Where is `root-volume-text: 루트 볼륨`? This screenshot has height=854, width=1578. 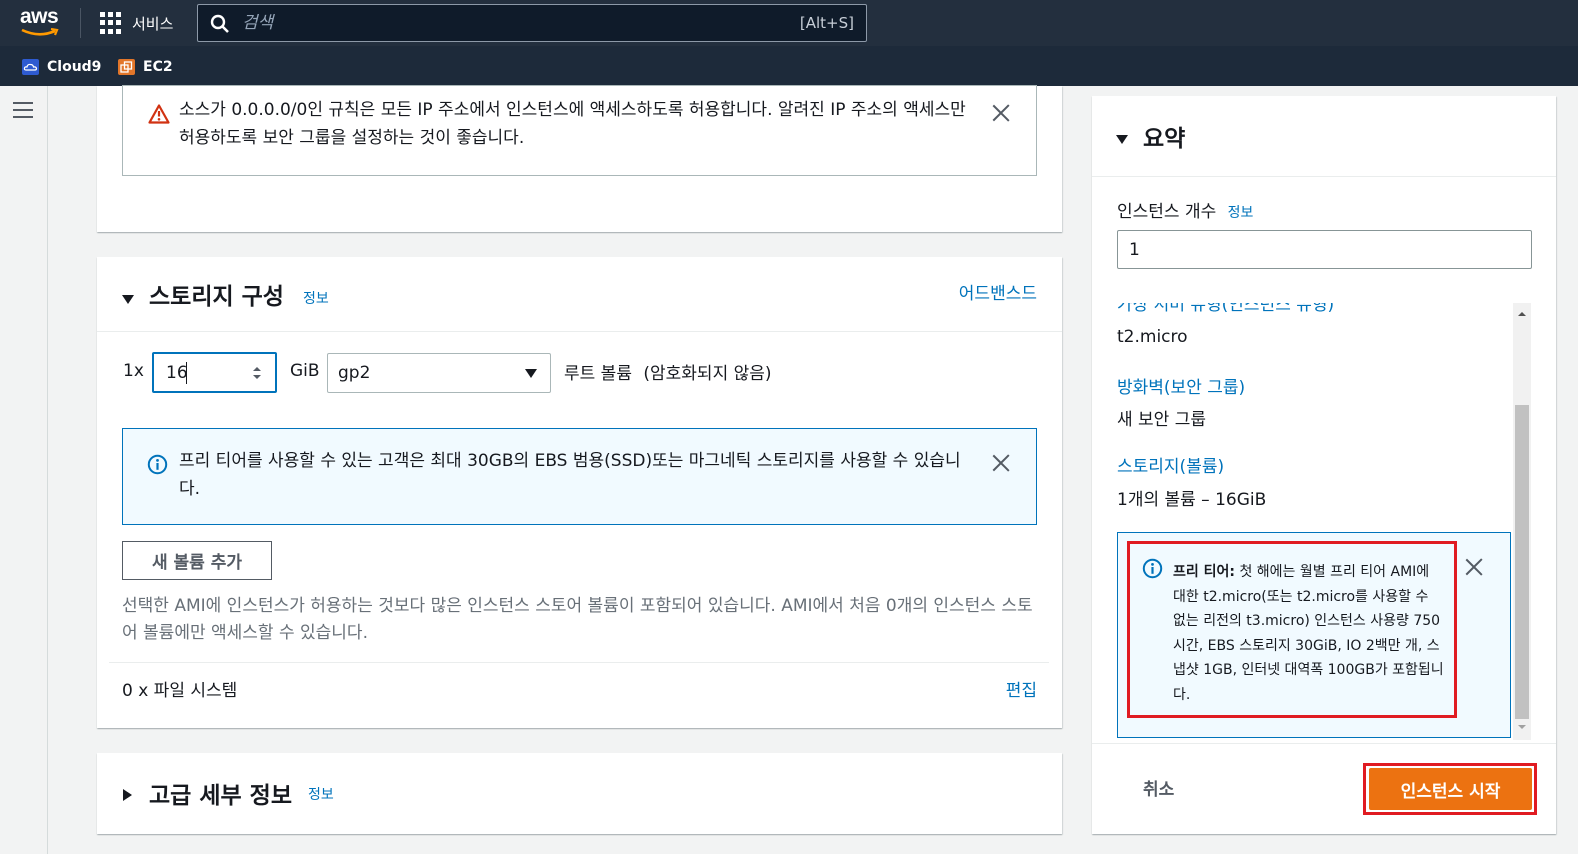
root-volume-text: 루트 볼륨 is located at coordinates (598, 374).